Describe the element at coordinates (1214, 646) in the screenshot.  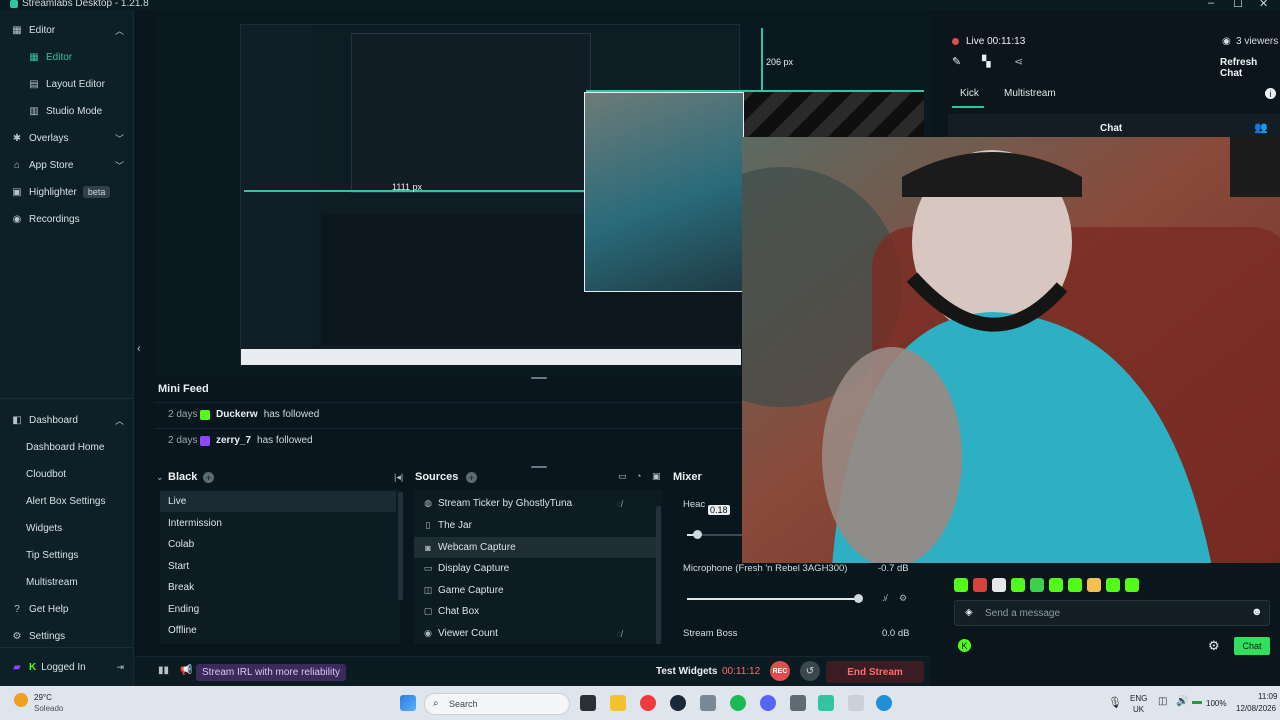
I see `chat-settings-icon: ⚙` at that location.